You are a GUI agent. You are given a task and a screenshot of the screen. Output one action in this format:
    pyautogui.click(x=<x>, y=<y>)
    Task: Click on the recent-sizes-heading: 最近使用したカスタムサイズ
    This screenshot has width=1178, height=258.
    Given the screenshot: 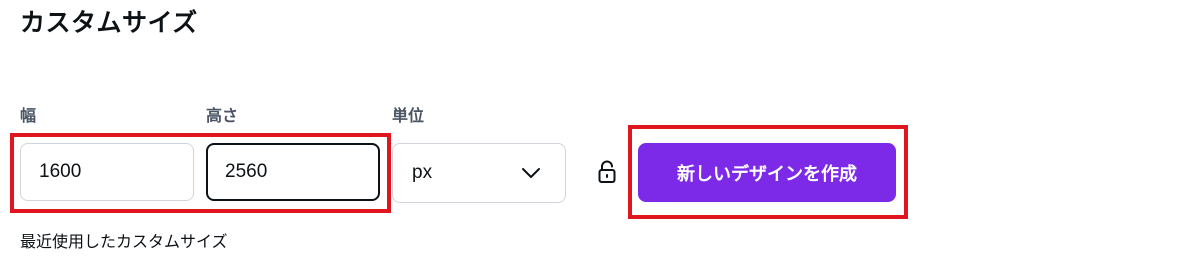 What is the action you would take?
    pyautogui.click(x=124, y=241)
    